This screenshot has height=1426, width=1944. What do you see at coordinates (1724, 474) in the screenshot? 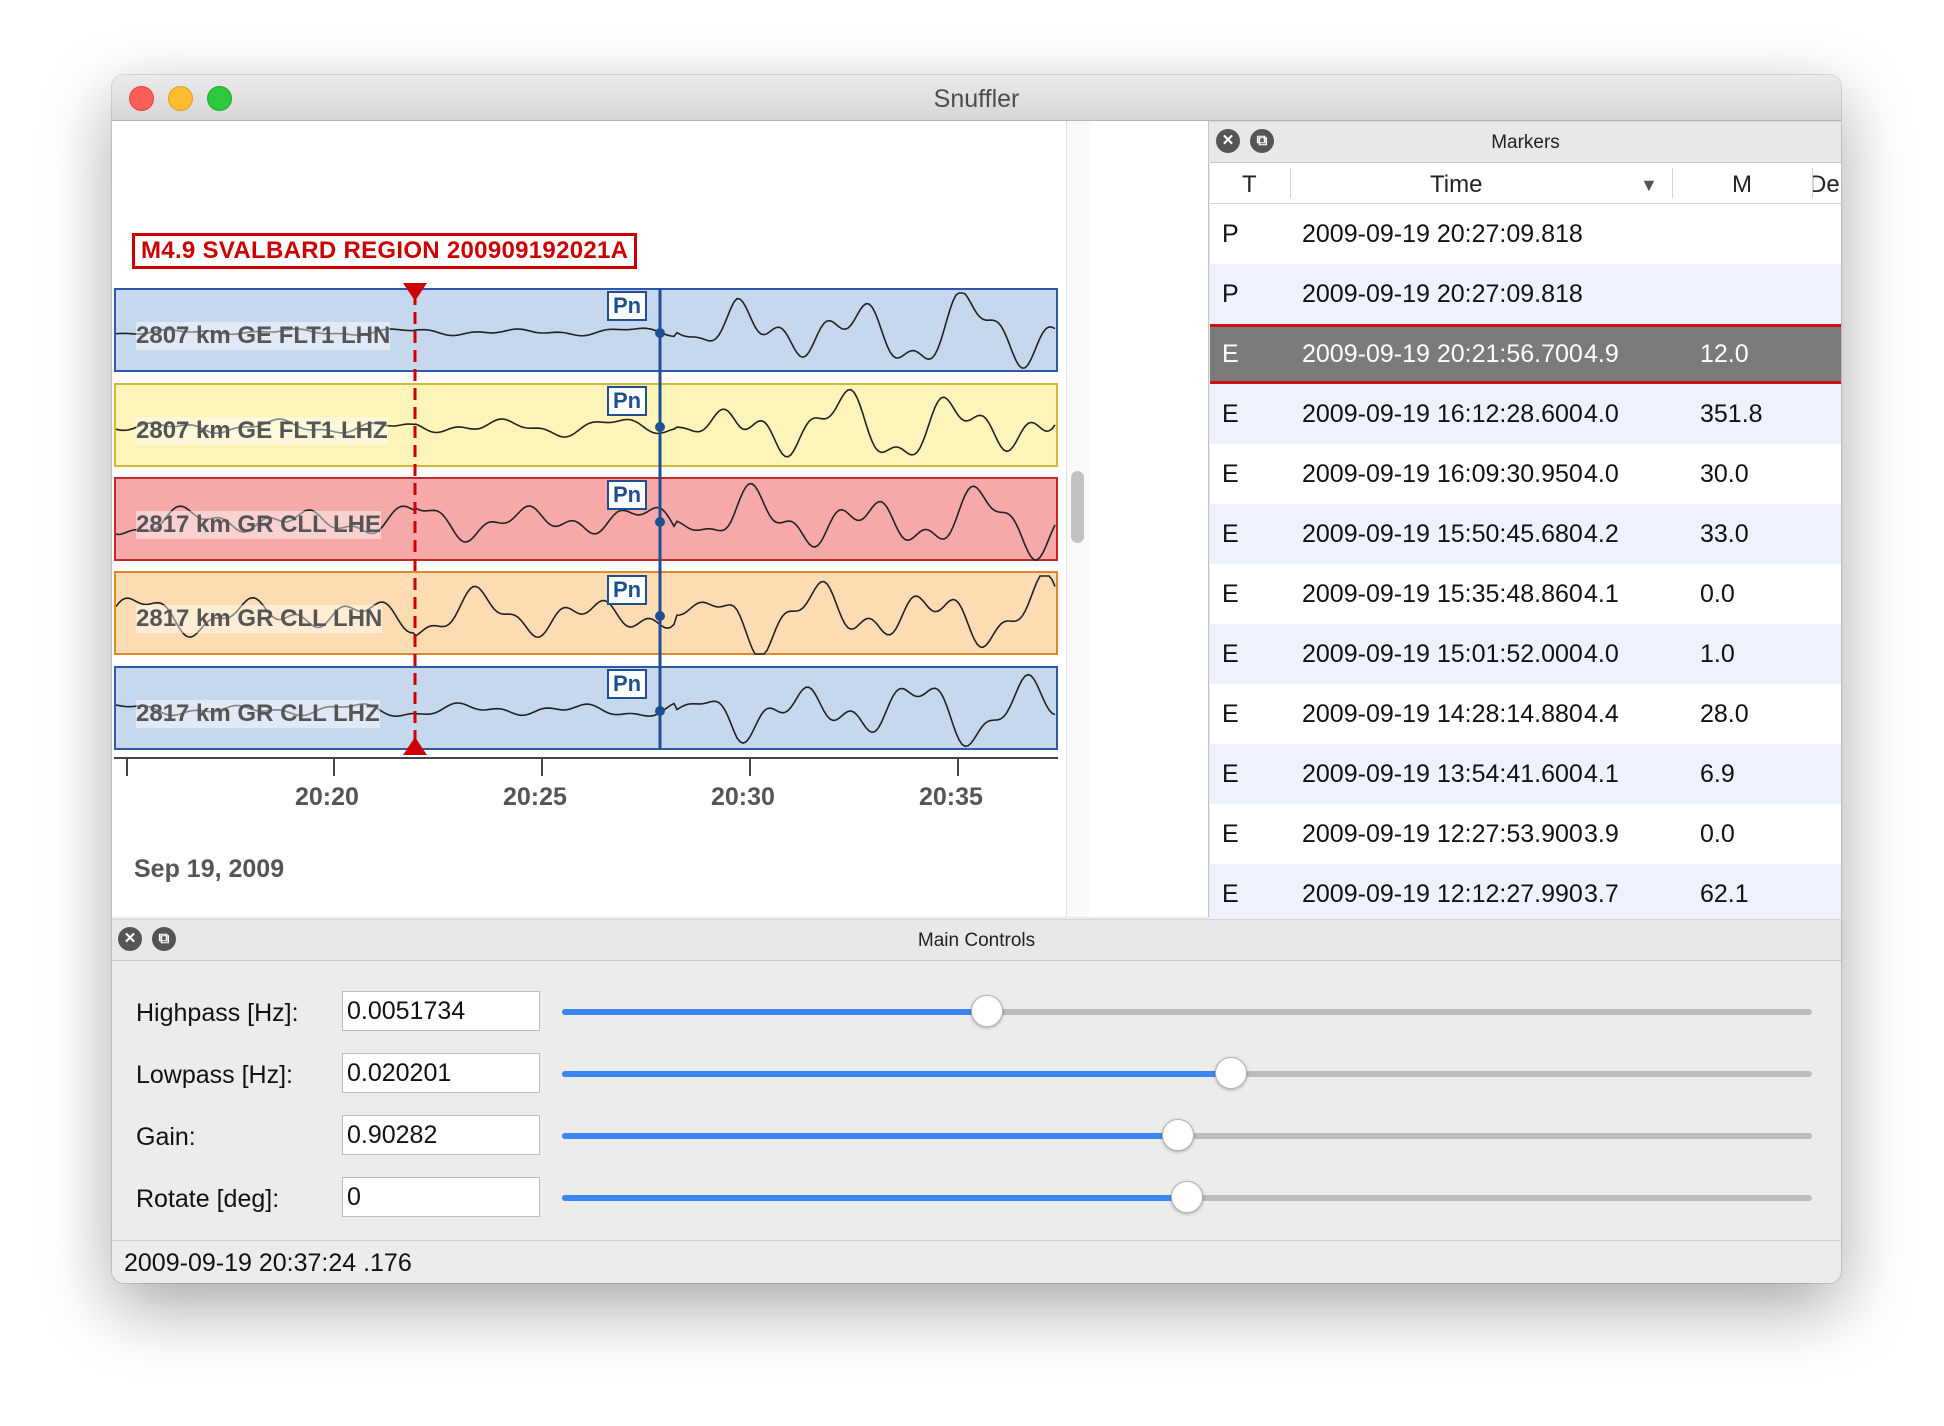
I see `marker-depth: 30.0` at bounding box center [1724, 474].